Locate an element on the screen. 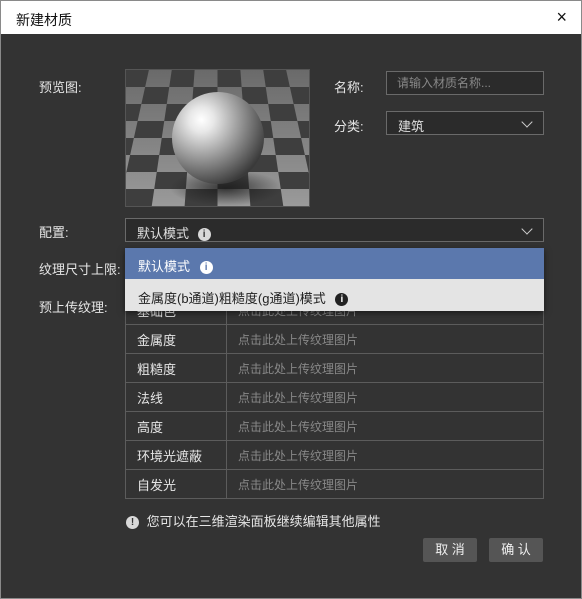 The width and height of the screenshot is (582, 599). close-icon: × is located at coordinates (561, 17).